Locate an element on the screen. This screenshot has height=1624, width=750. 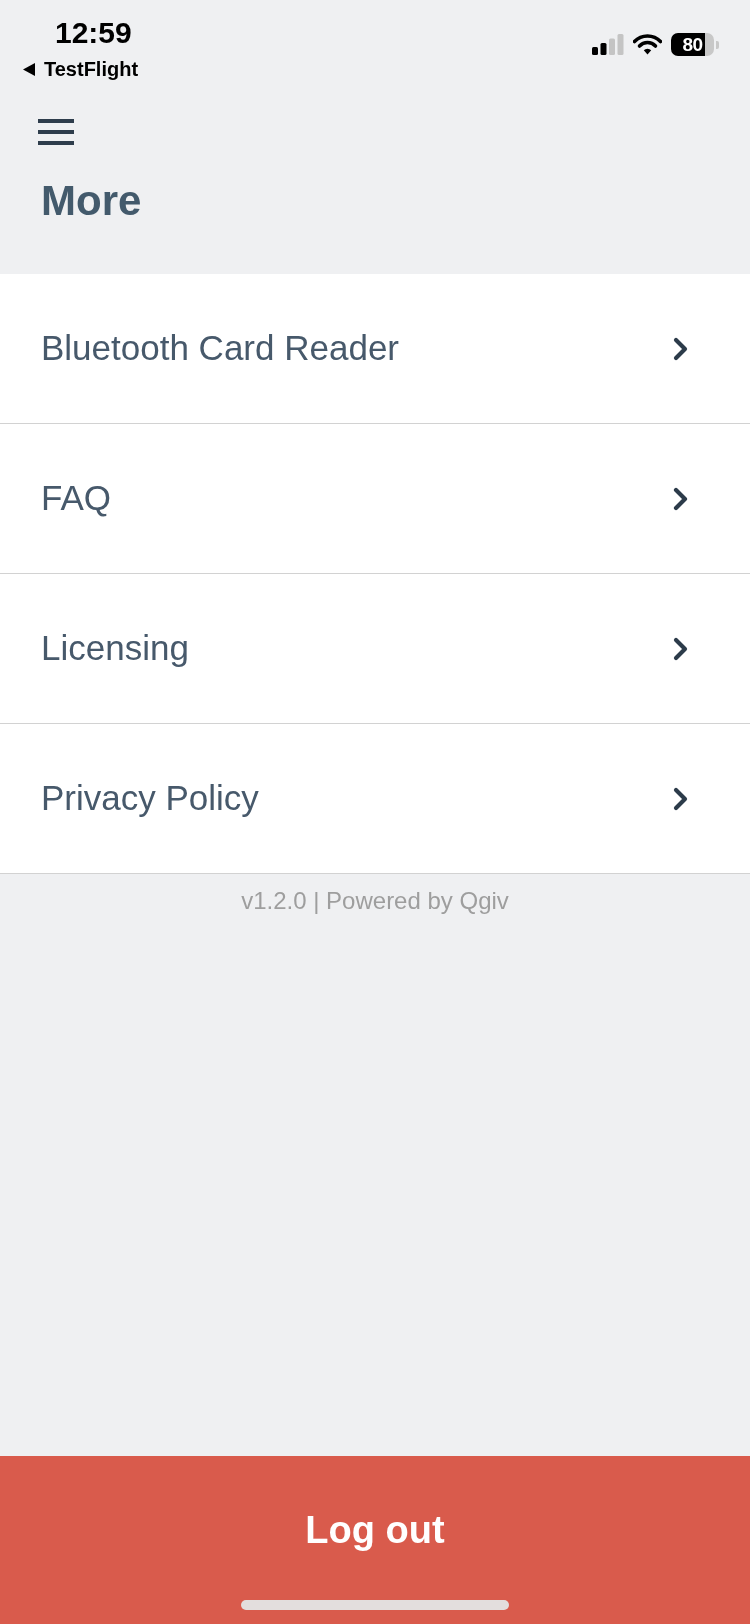
status-time: 12:59 is located at coordinates (93, 33).